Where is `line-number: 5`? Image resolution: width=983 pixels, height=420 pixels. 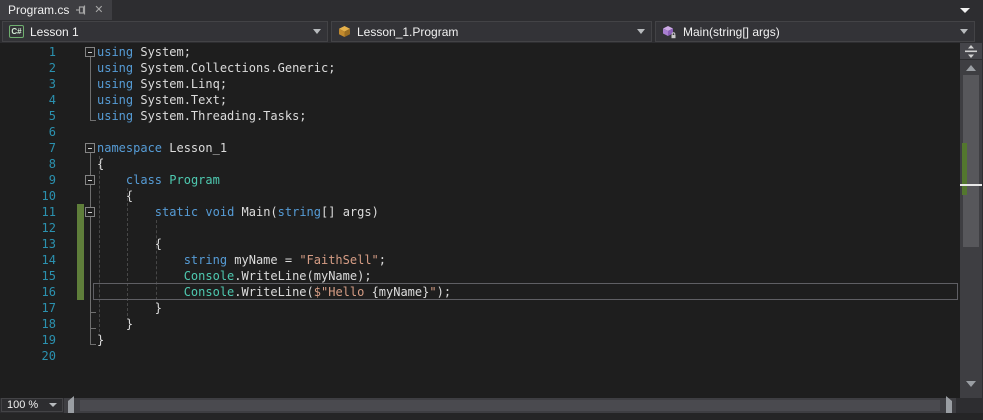
line-number: 5 is located at coordinates (52, 116).